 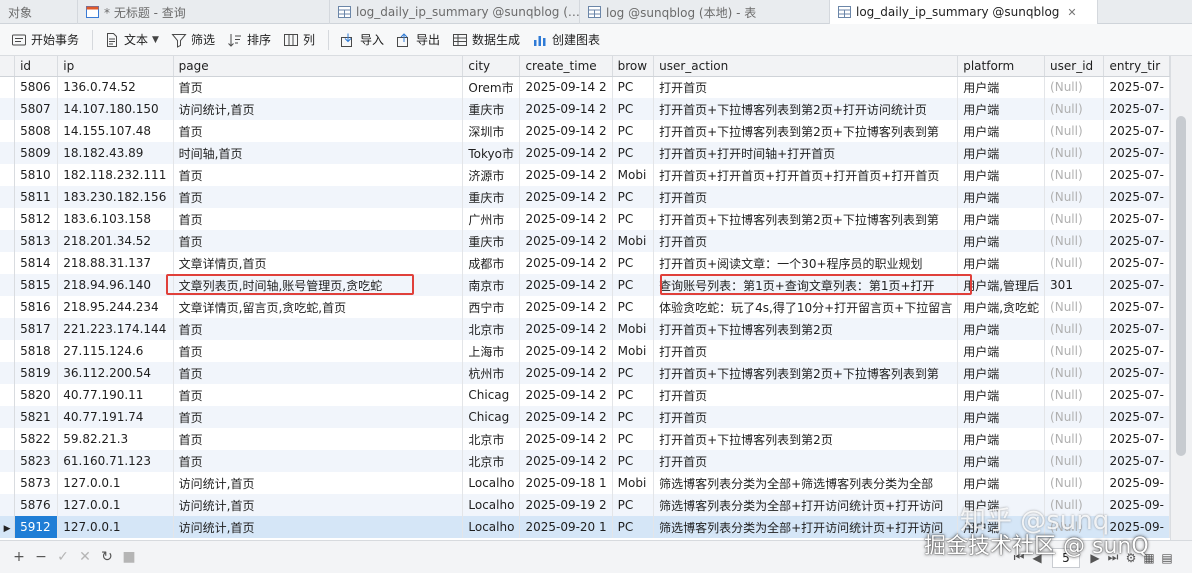 I want to click on cell-entry-tir: 2025-09-, so click(x=1136, y=483).